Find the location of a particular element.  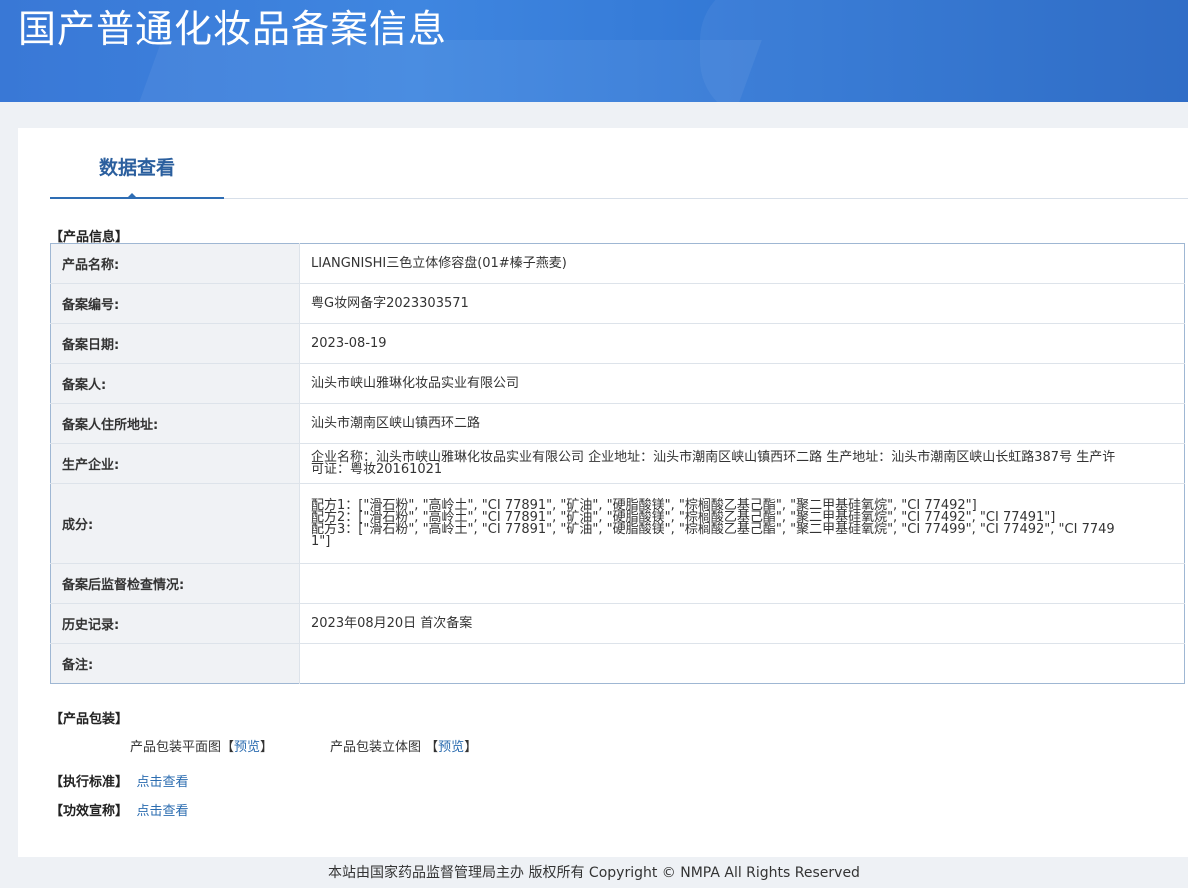

row-label: 备案编号: is located at coordinates (175, 303).